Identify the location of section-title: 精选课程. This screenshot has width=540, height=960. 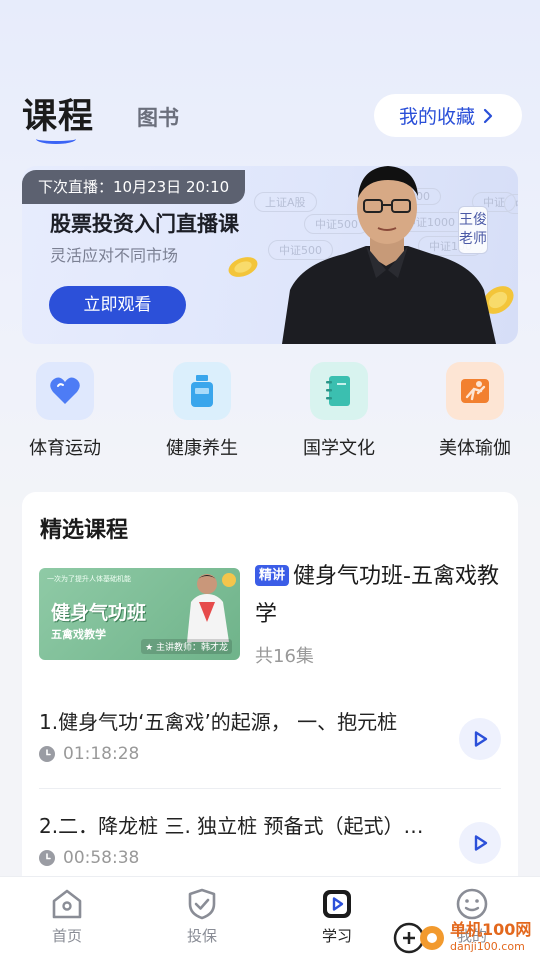
(84, 530).